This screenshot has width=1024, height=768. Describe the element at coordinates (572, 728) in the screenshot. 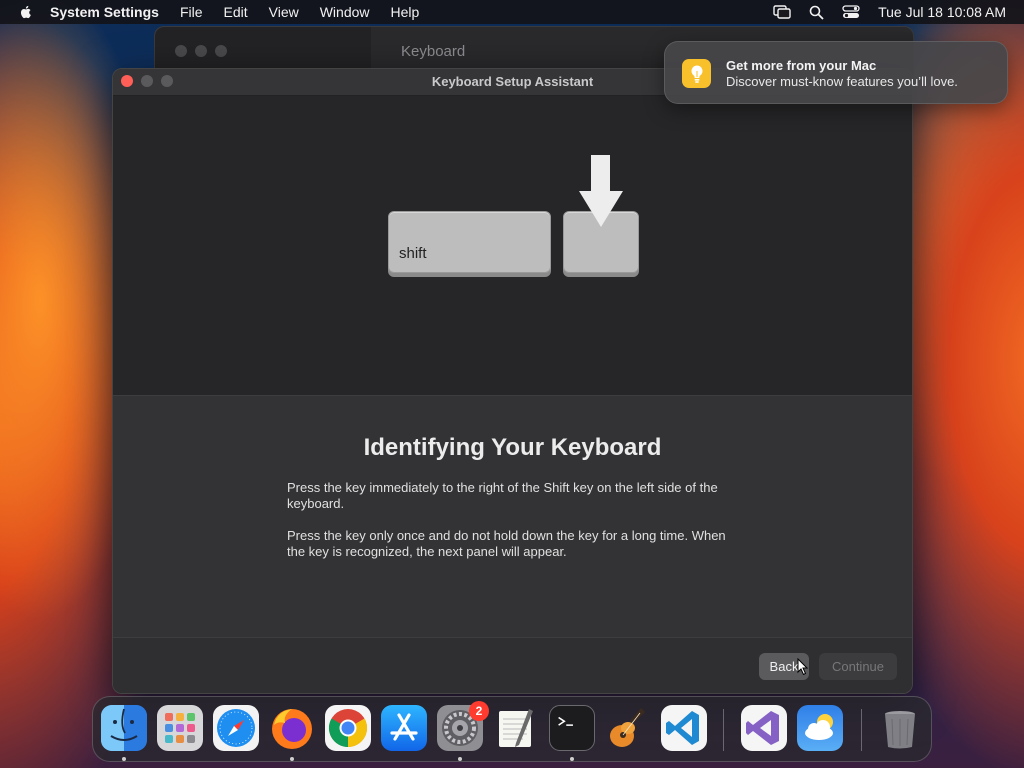

I see `terminal-icon` at that location.